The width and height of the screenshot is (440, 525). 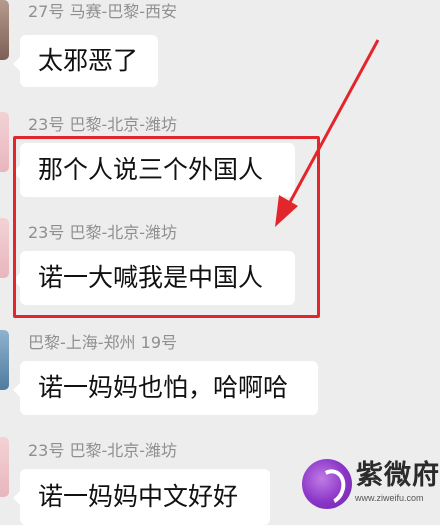 I want to click on arrow-annotation, so click(x=327, y=133).